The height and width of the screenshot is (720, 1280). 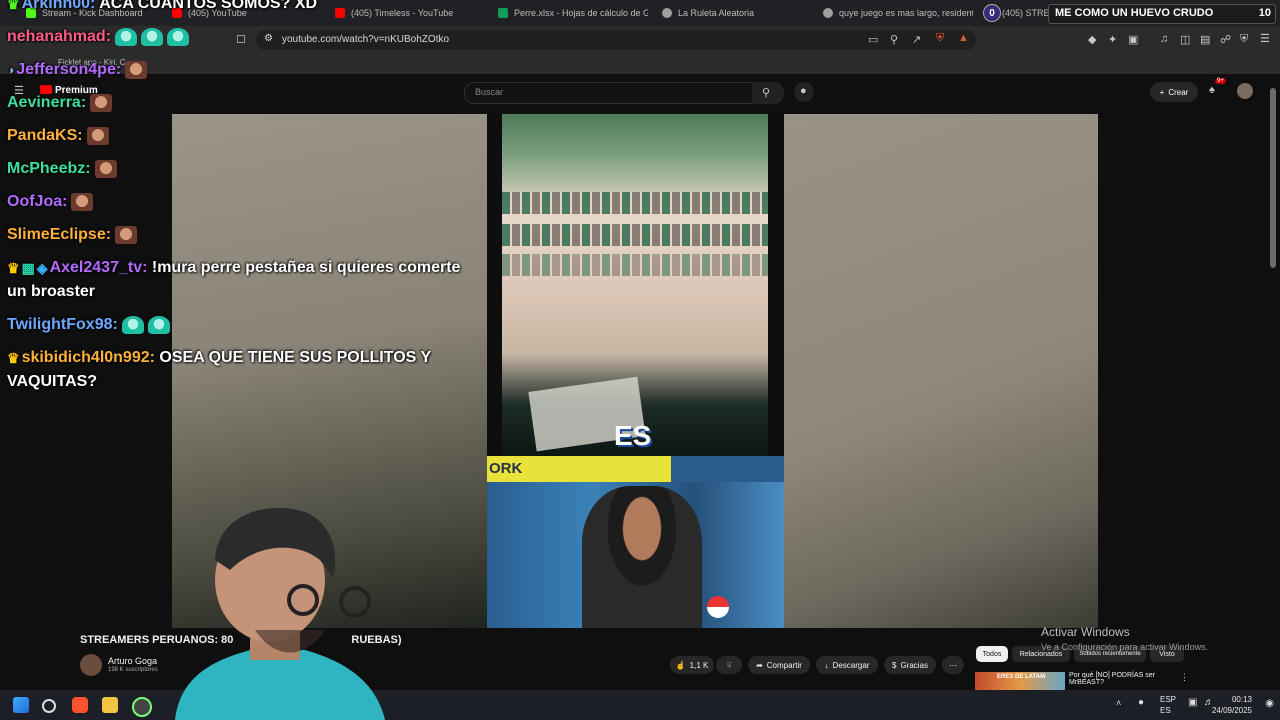 I want to click on chat-username: SlimeEclipse:, so click(x=59, y=234).